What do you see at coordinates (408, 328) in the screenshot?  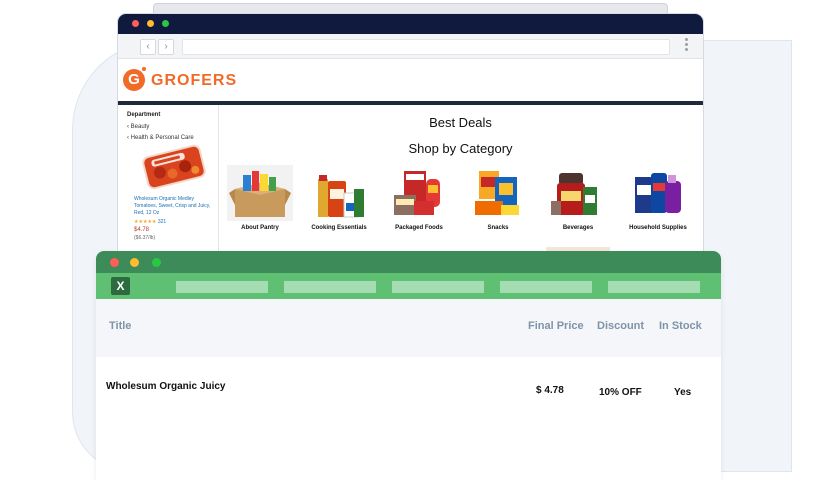 I see `table-header-row: Title Final Price Discount In Stock` at bounding box center [408, 328].